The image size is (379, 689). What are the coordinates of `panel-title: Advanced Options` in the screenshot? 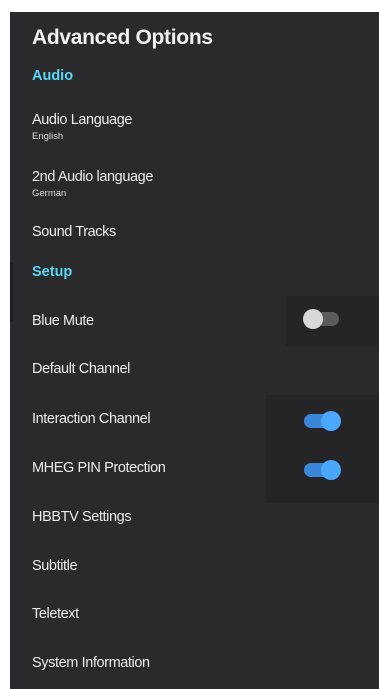 It's located at (122, 37).